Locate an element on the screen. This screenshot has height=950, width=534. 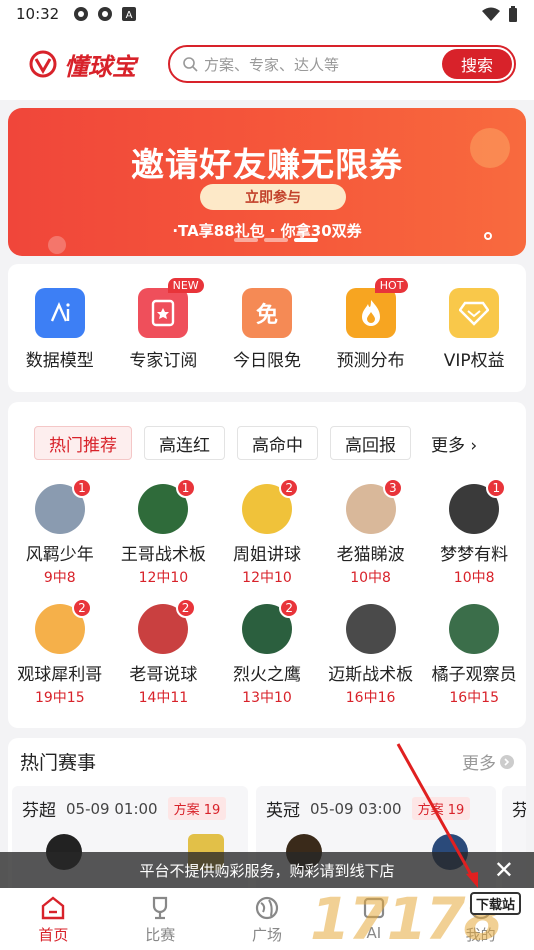
expert-name: 橘子观察员 is located at coordinates (474, 675).